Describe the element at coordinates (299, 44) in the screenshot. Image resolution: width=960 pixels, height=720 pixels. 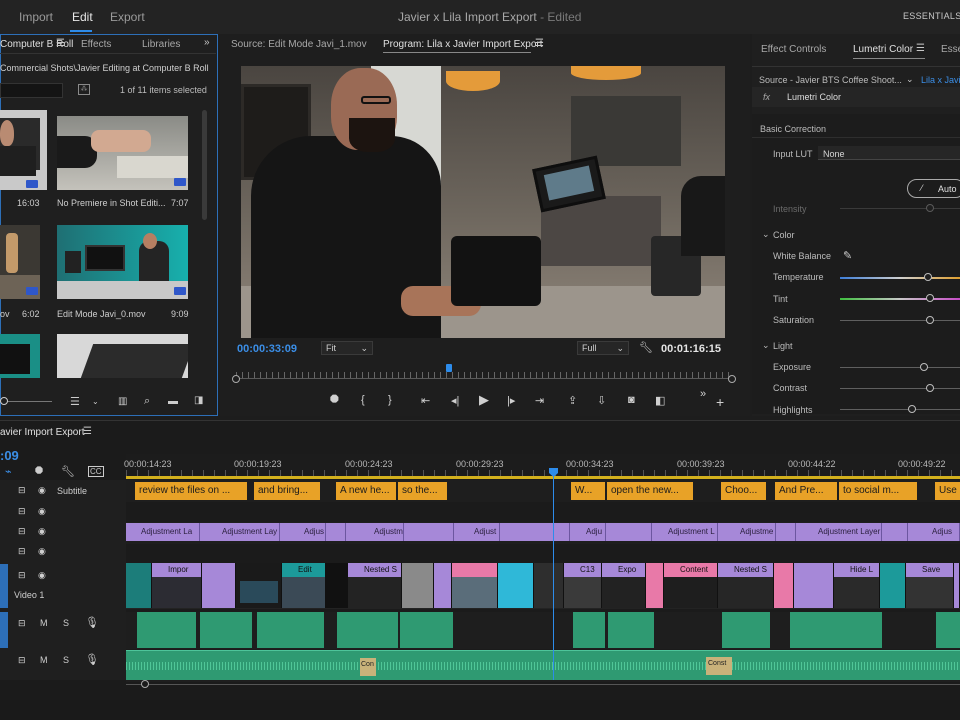
I see `tab-source: Source: Edit Mode Javi_1.mov` at that location.